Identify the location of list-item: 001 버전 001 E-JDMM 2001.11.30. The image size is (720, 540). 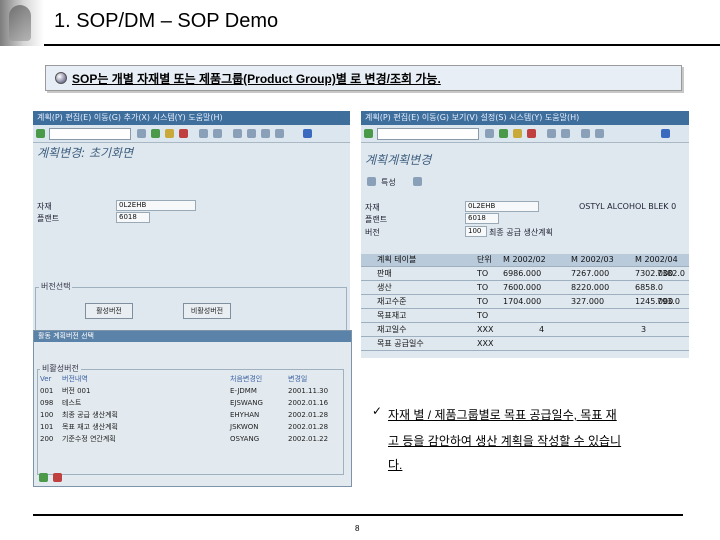
(190, 391).